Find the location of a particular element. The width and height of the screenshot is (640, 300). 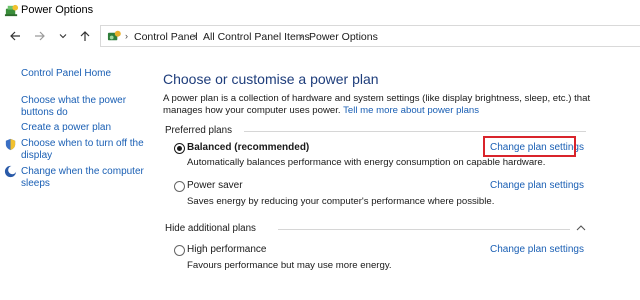

balanced-plan-name: Balanced (recommended) is located at coordinates (248, 147).